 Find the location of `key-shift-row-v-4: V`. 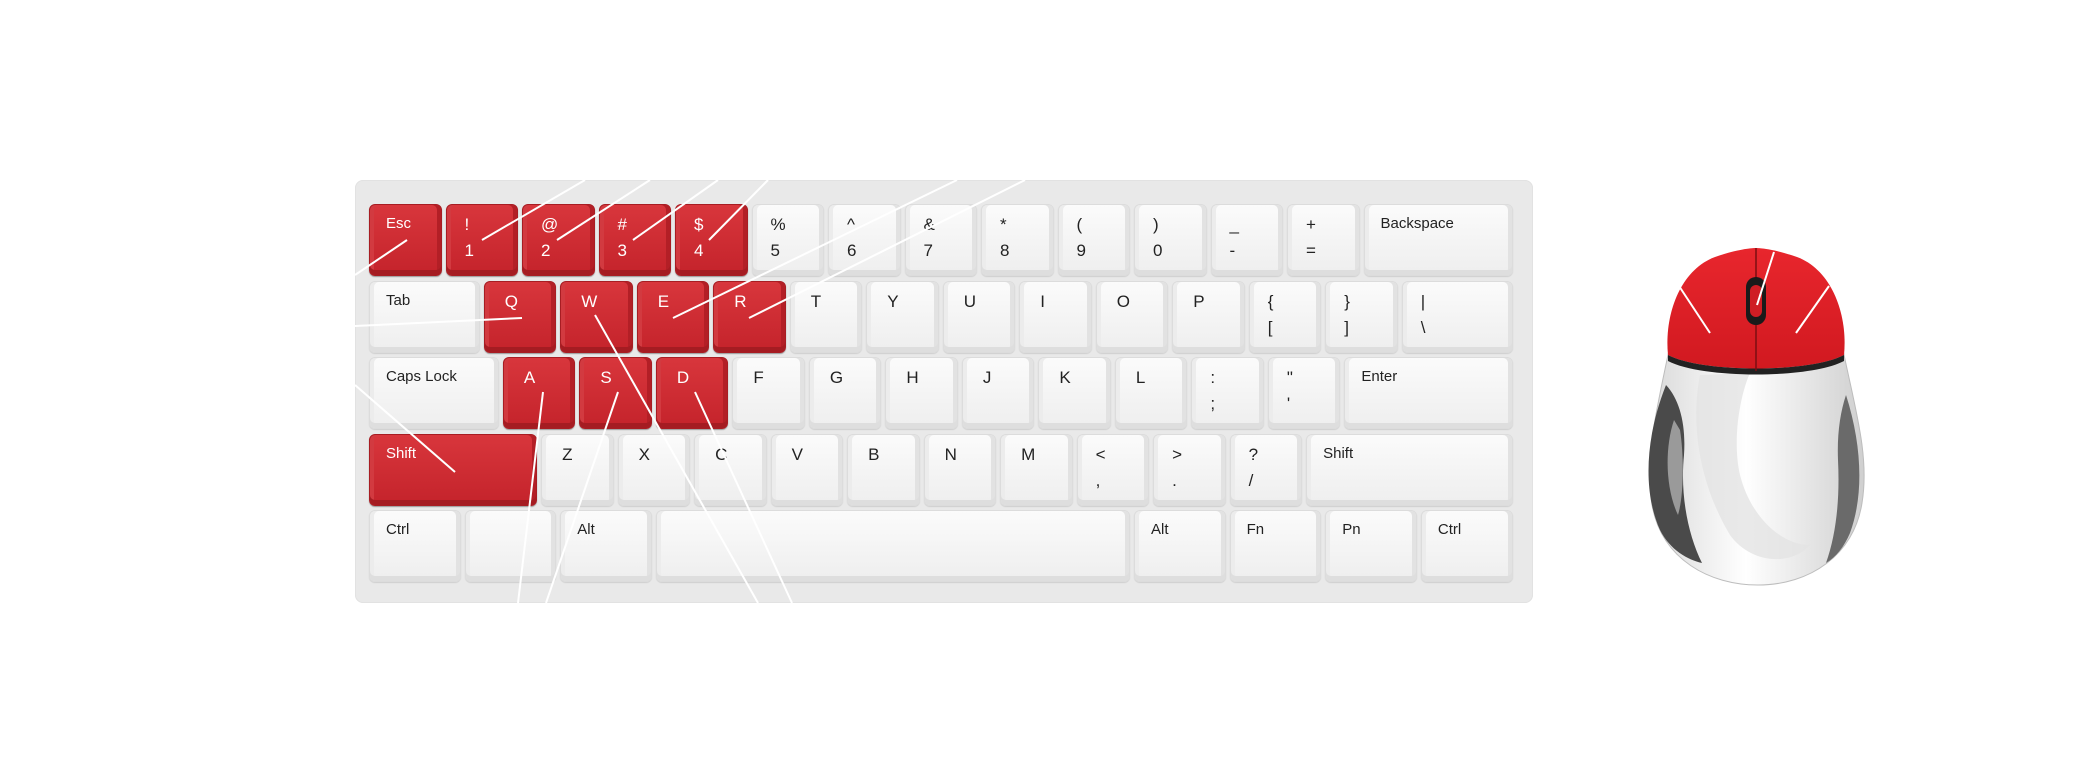

key-shift-row-v-4: V is located at coordinates (807, 469).